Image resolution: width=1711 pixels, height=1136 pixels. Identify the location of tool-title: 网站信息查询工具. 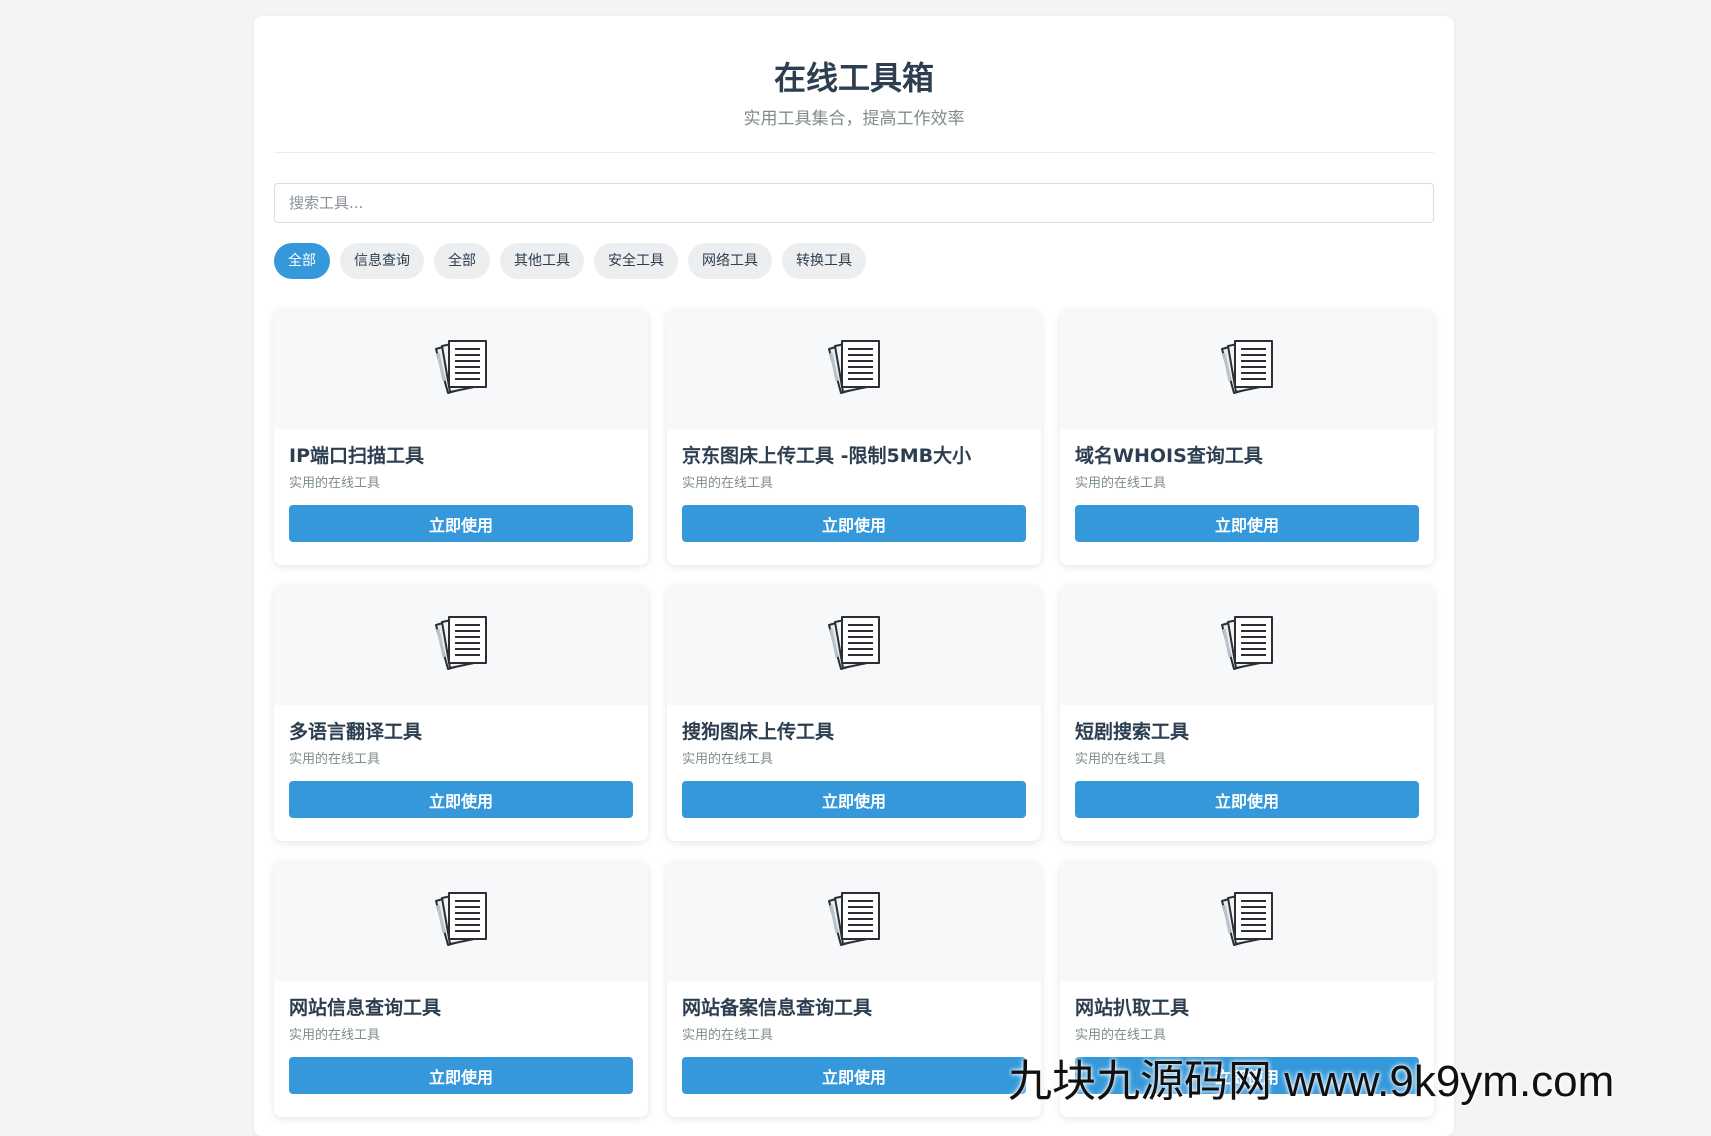
(365, 1008).